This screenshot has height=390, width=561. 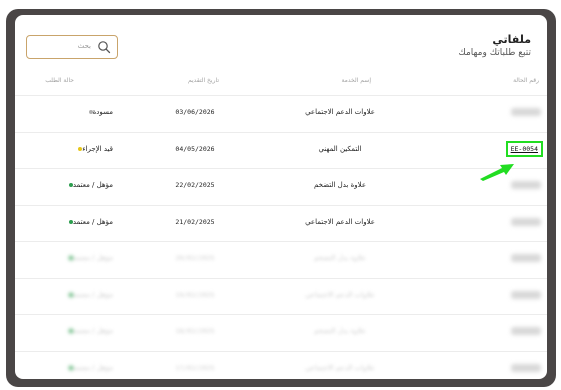 What do you see at coordinates (97, 148) in the screenshot?
I see `status-label: قيد الإجراء` at bounding box center [97, 148].